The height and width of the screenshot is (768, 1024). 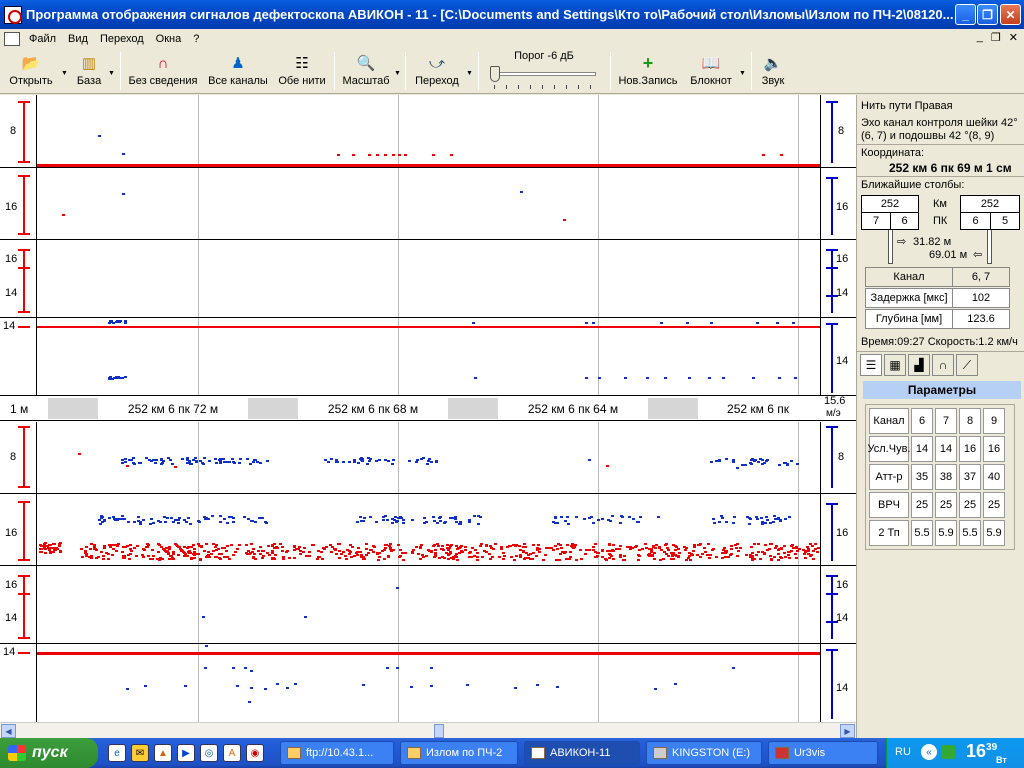 What do you see at coordinates (255, 753) in the screenshot?
I see `shortcut-icon: ◉` at bounding box center [255, 753].